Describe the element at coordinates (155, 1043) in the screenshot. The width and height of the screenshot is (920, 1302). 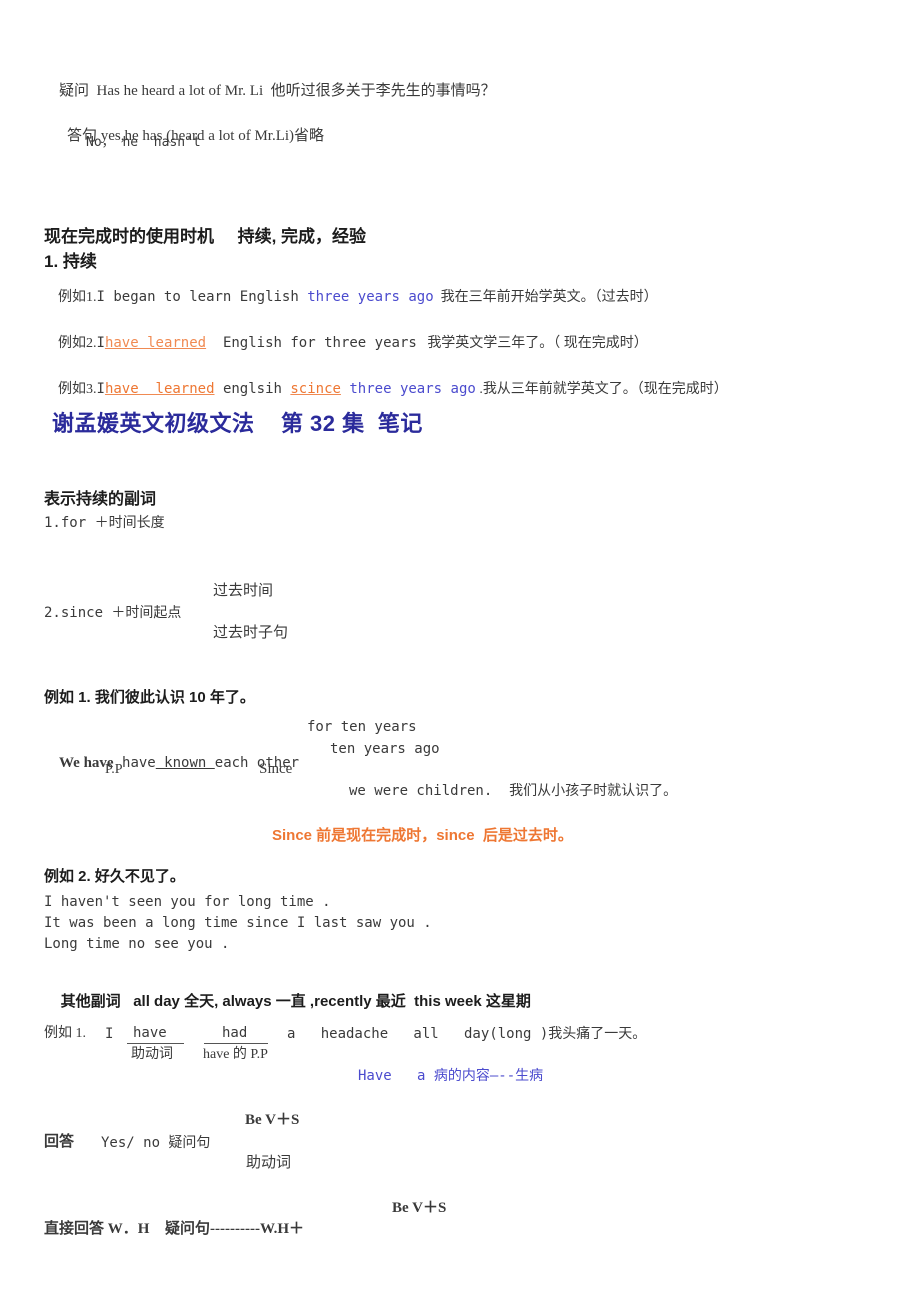
I see `example3-aux-underline` at that location.